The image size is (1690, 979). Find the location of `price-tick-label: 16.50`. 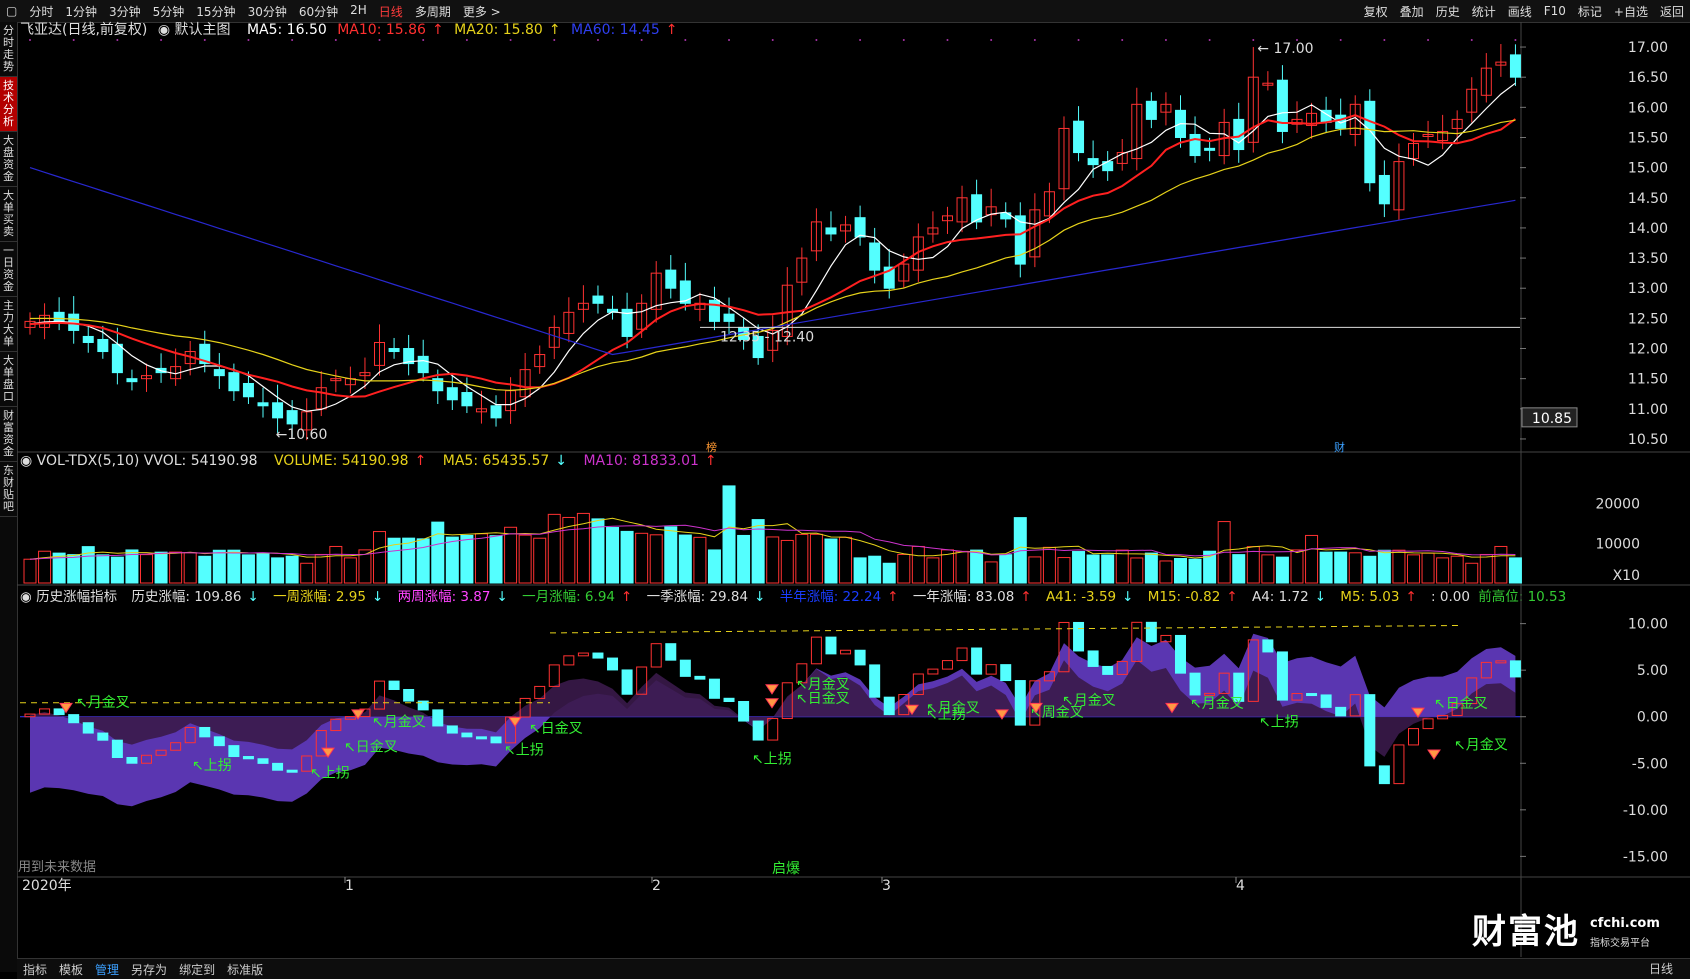

price-tick-label: 16.50 is located at coordinates (1648, 78).